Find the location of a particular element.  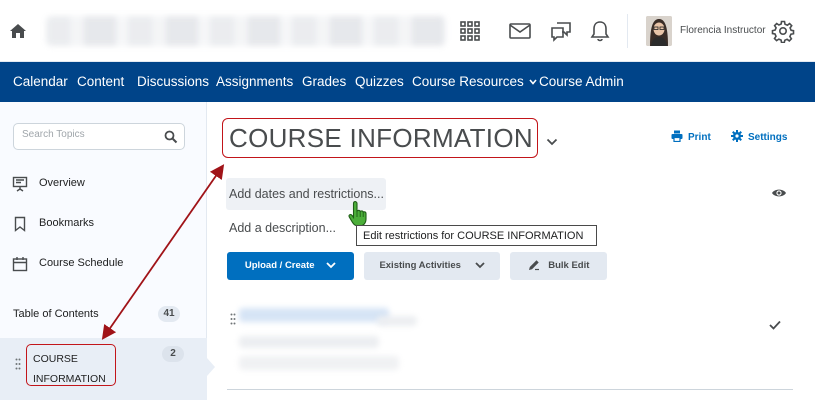

blurred-topic-title is located at coordinates (314, 315).